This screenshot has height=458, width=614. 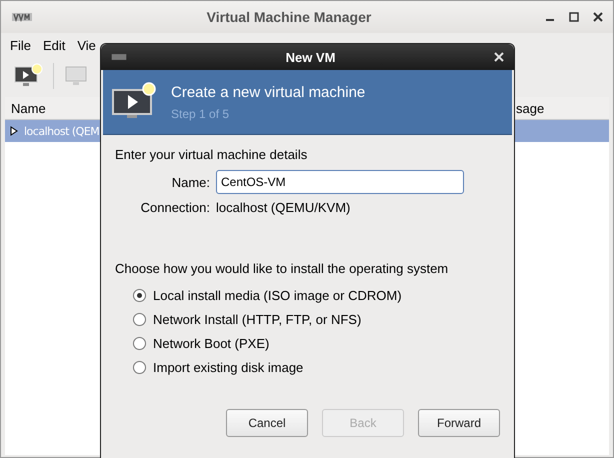 I want to click on new-vm-icon, so click(x=28, y=76).